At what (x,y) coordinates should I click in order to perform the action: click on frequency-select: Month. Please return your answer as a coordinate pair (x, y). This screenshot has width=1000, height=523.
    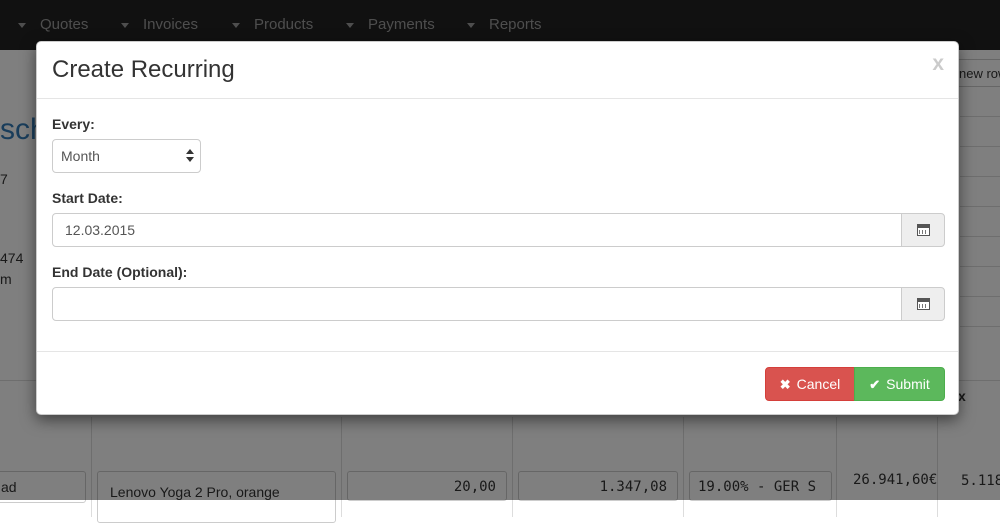
    Looking at the image, I should click on (126, 156).